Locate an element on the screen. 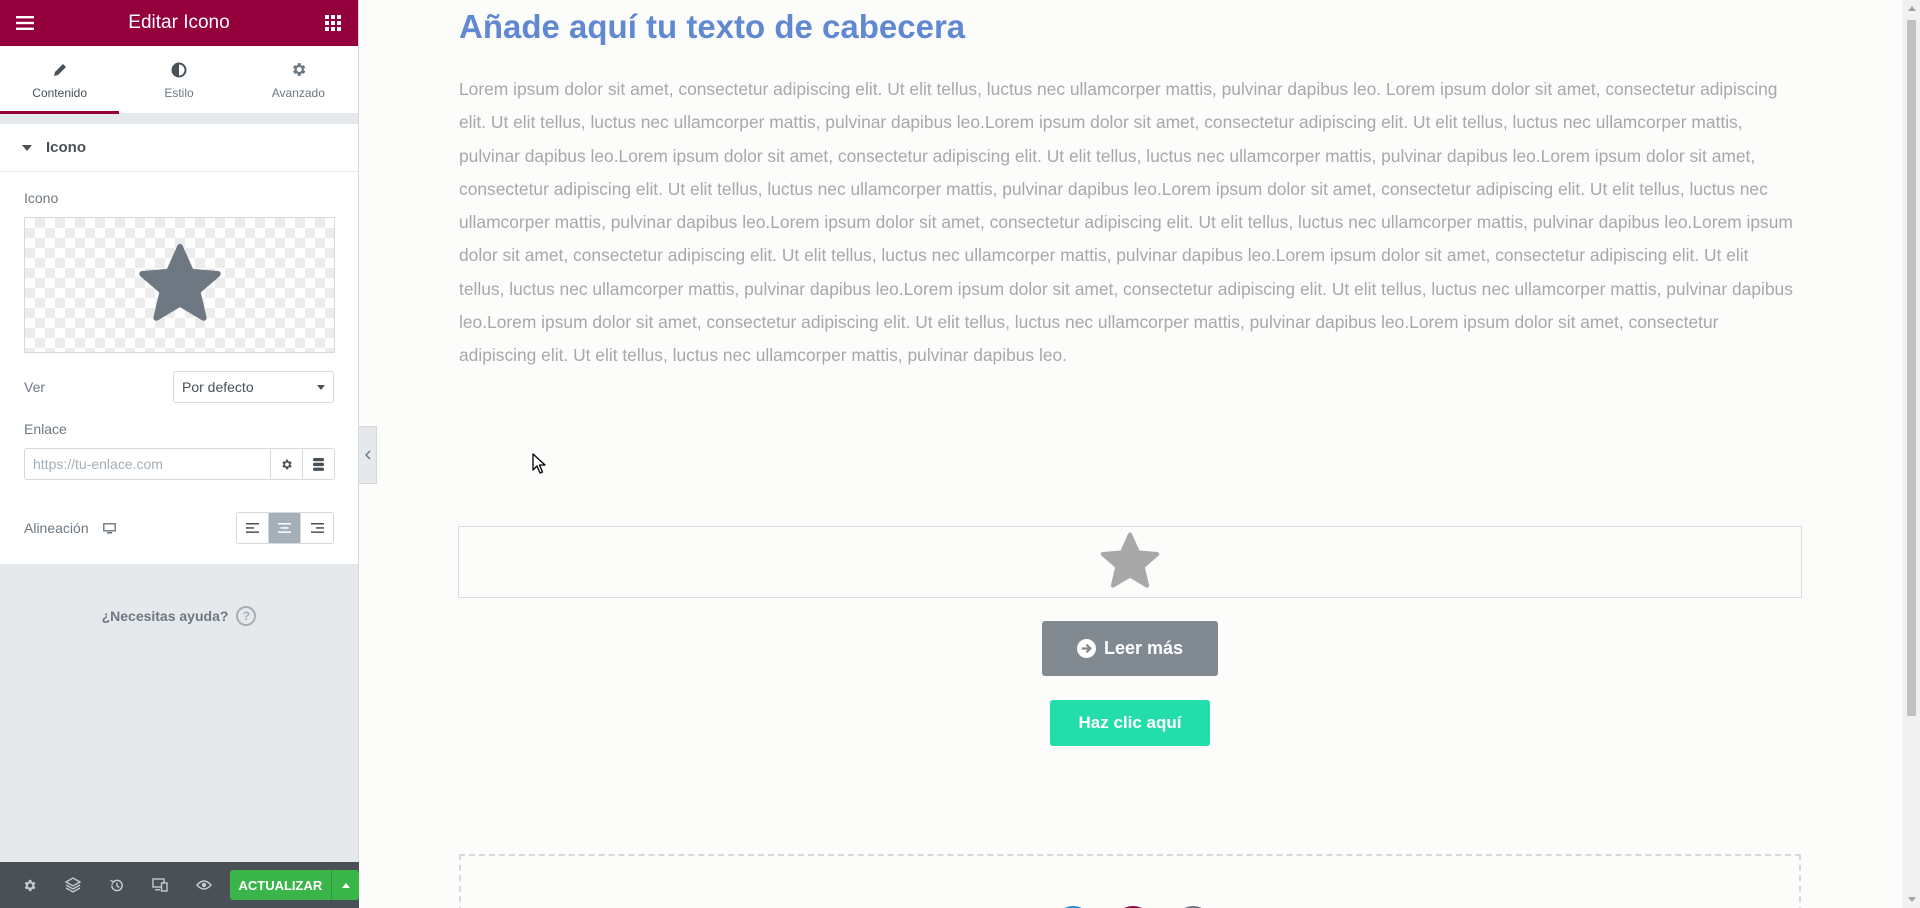 The width and height of the screenshot is (1920, 908). save-options-button is located at coordinates (345, 885).